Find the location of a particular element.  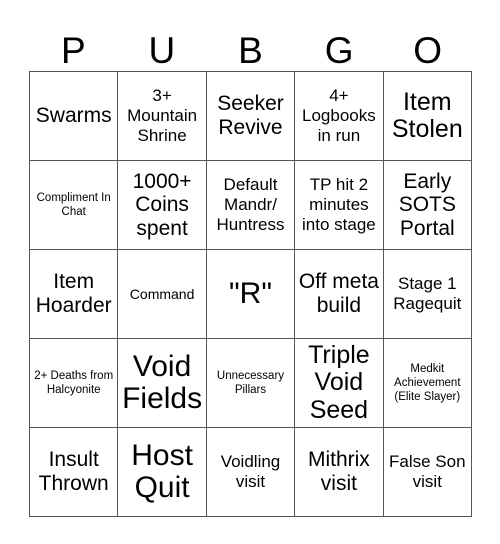

header-letter-5: O is located at coordinates (428, 50).